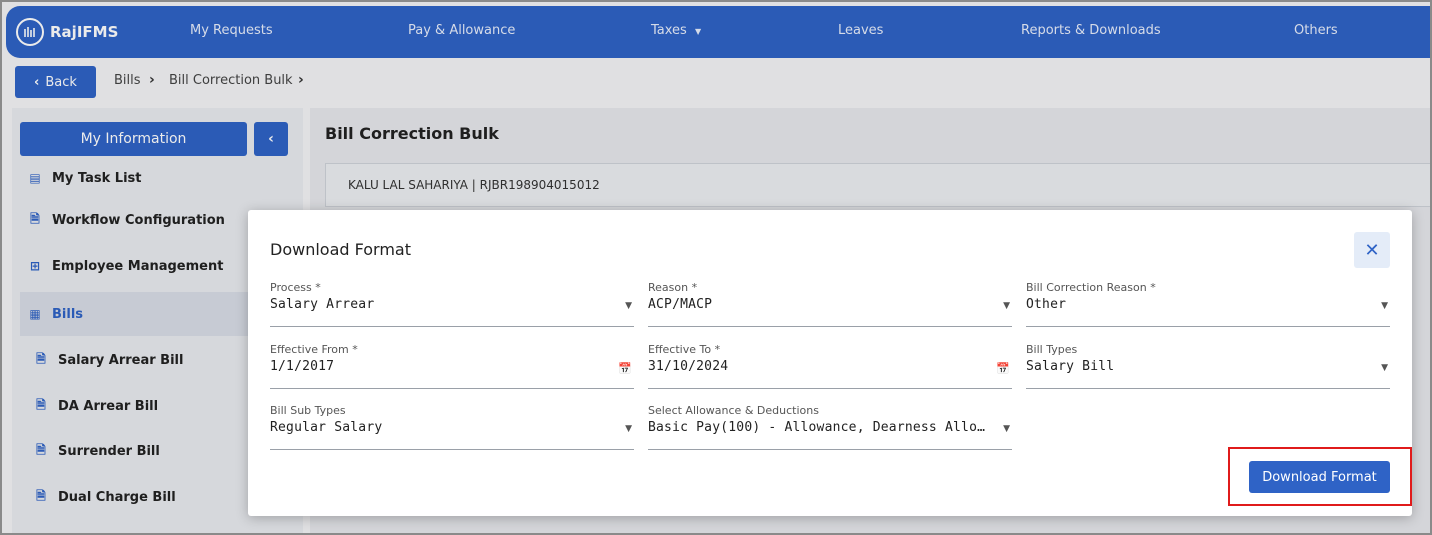  I want to click on field-label: Process *, so click(295, 287).